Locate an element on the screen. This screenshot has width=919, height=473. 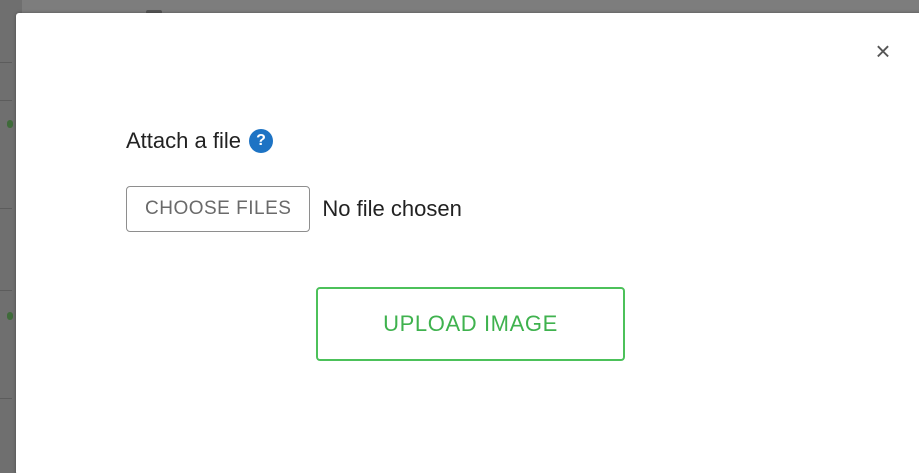
attach-label-row: Attach a file ? is located at coordinates (199, 141).